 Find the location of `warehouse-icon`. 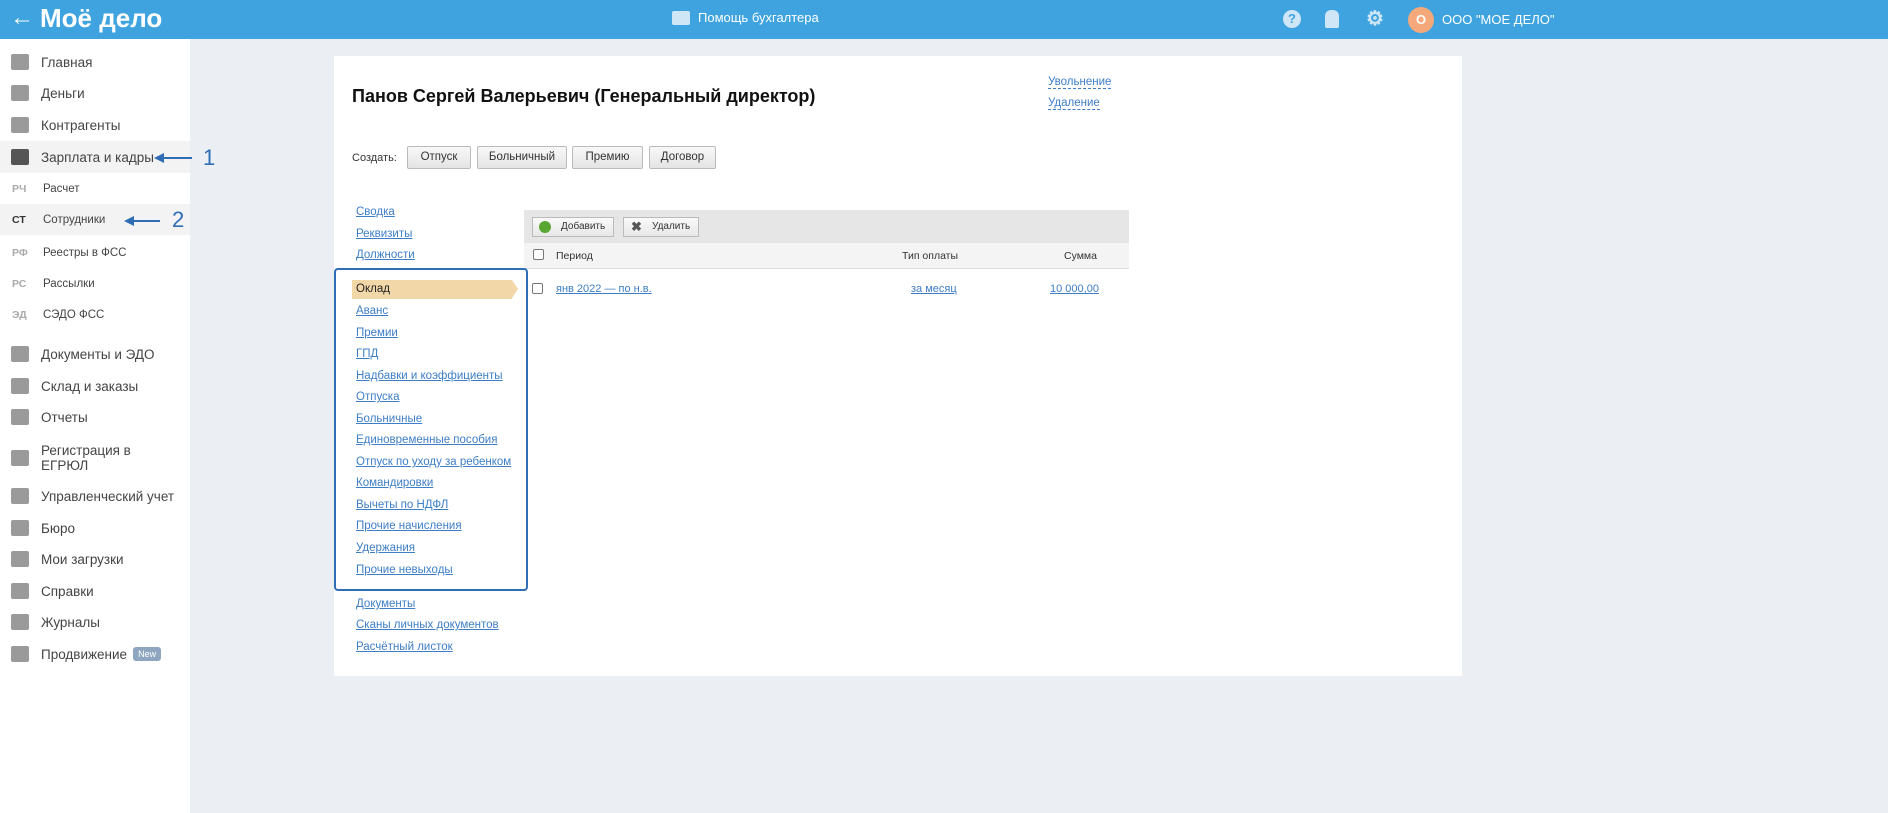

warehouse-icon is located at coordinates (20, 386).